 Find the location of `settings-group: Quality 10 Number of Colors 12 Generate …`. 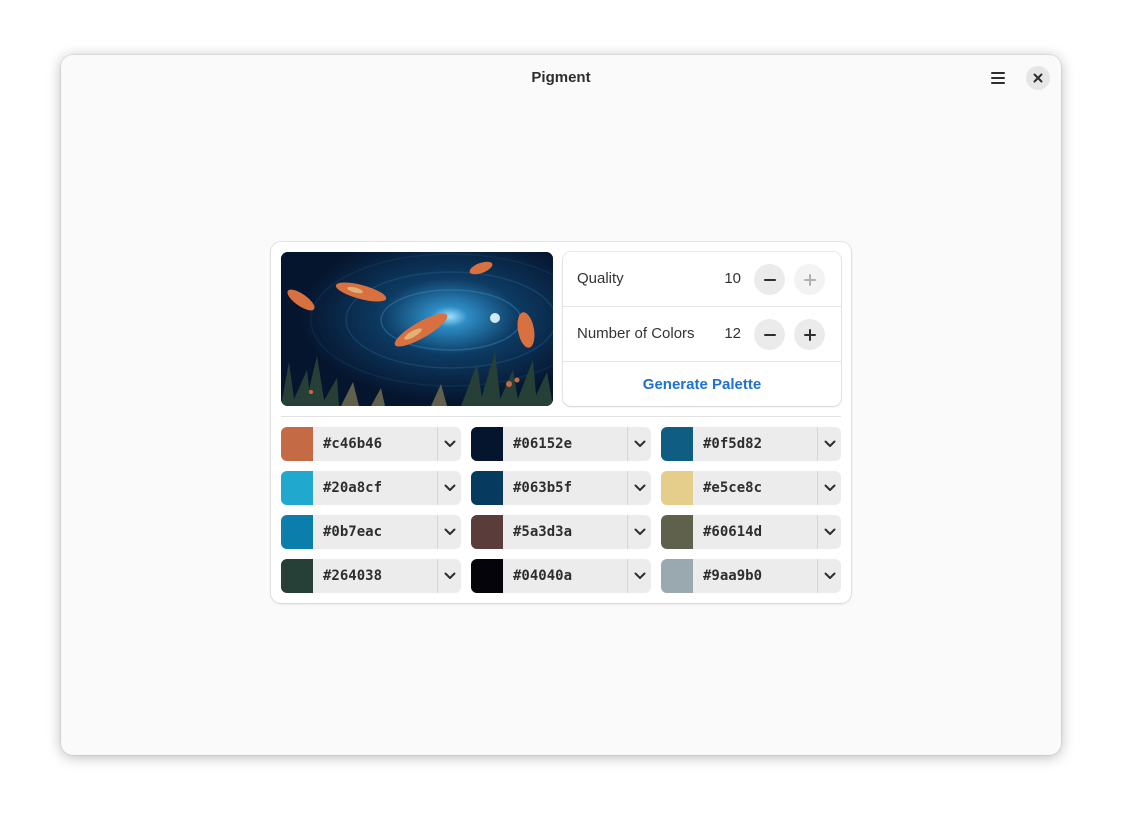

settings-group: Quality 10 Number of Colors 12 Generate … is located at coordinates (702, 329).